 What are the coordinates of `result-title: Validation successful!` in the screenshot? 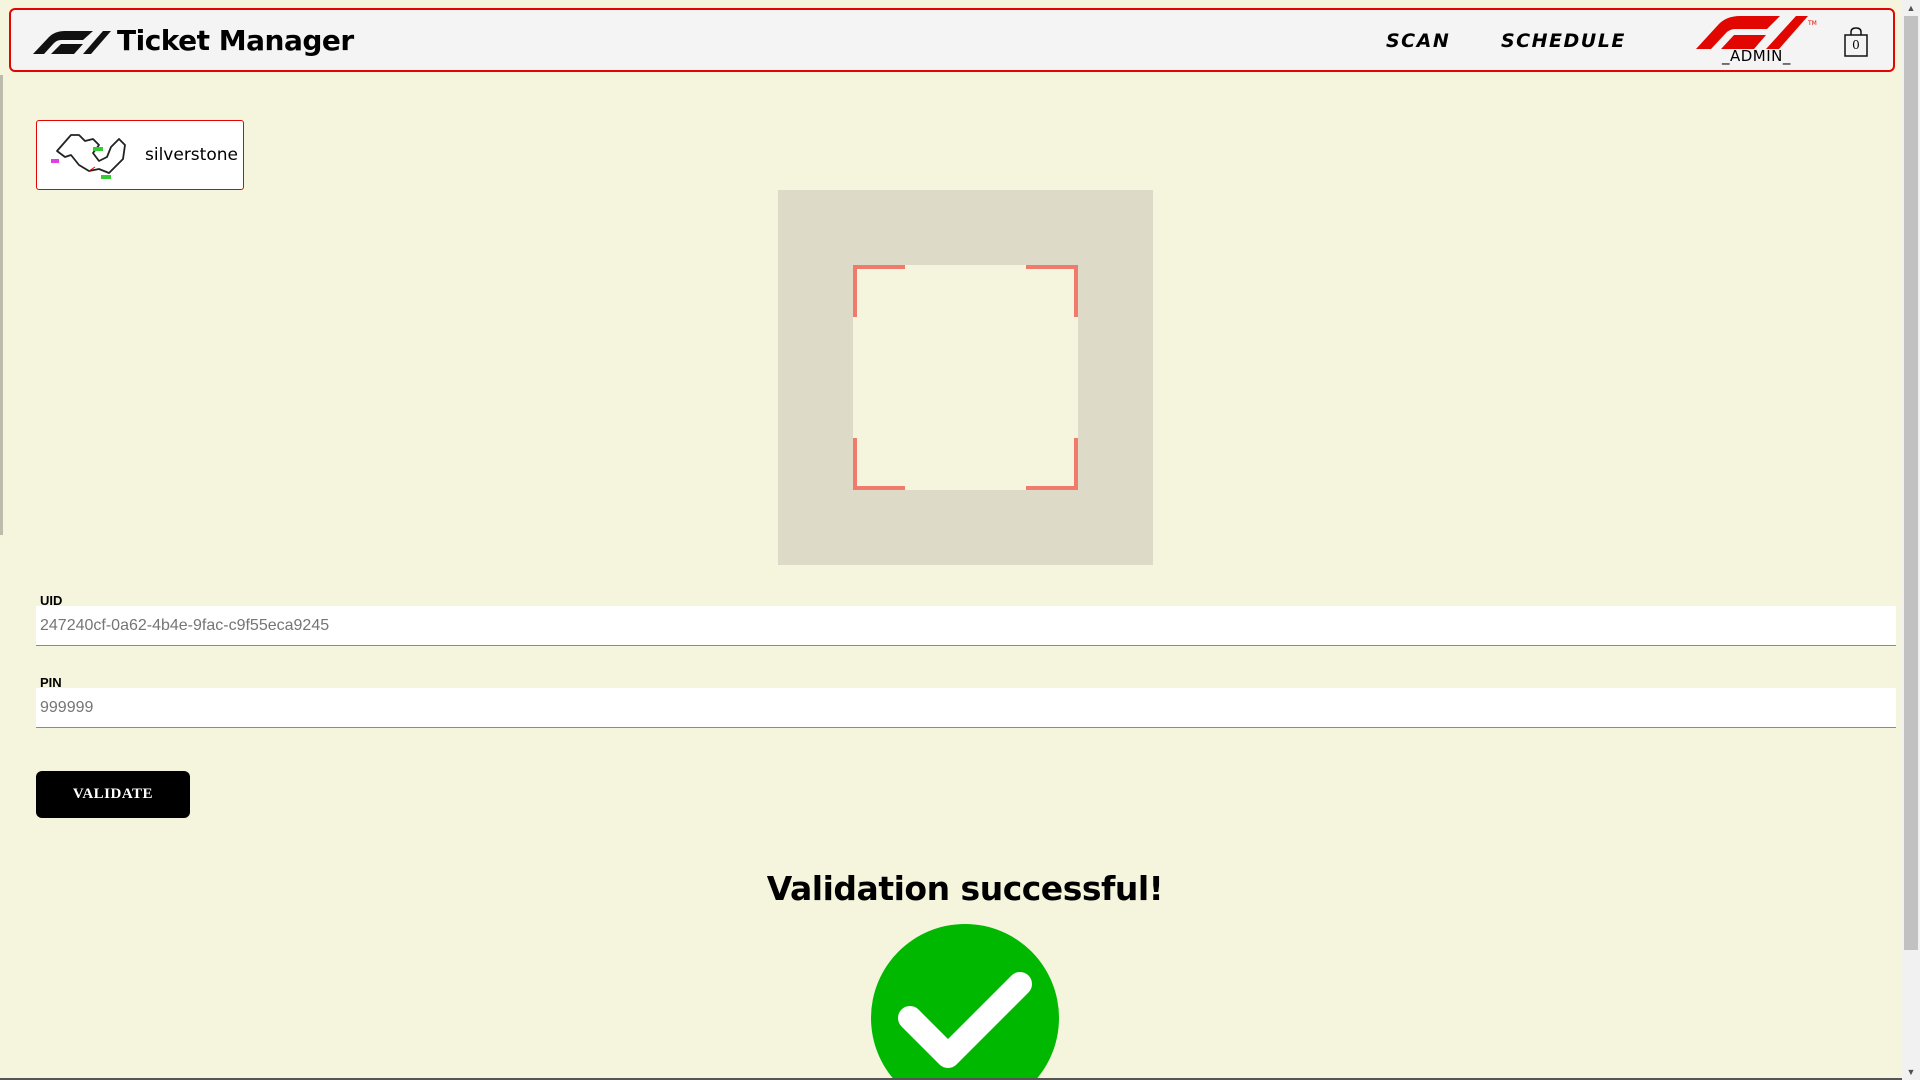 It's located at (965, 888).